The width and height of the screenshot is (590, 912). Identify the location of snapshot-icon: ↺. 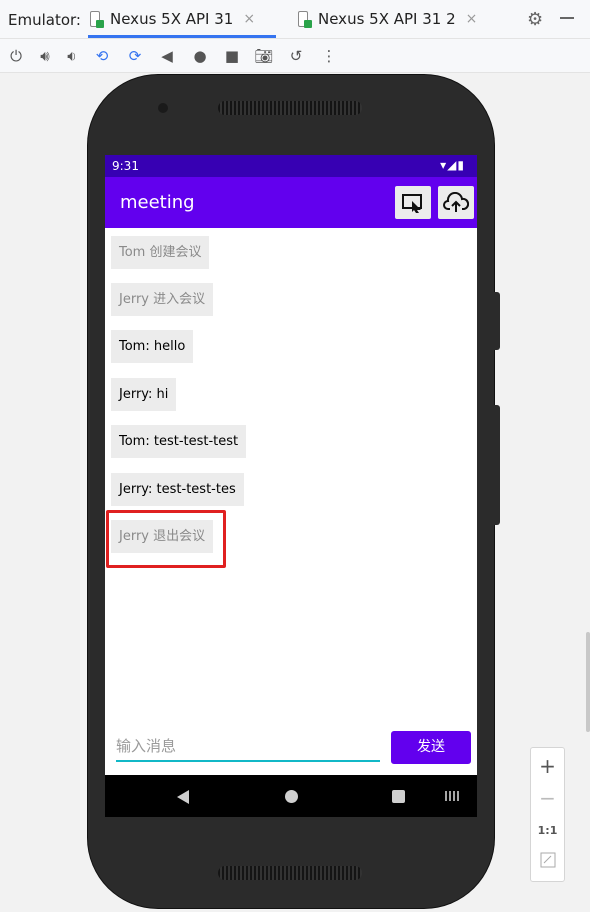
(296, 56).